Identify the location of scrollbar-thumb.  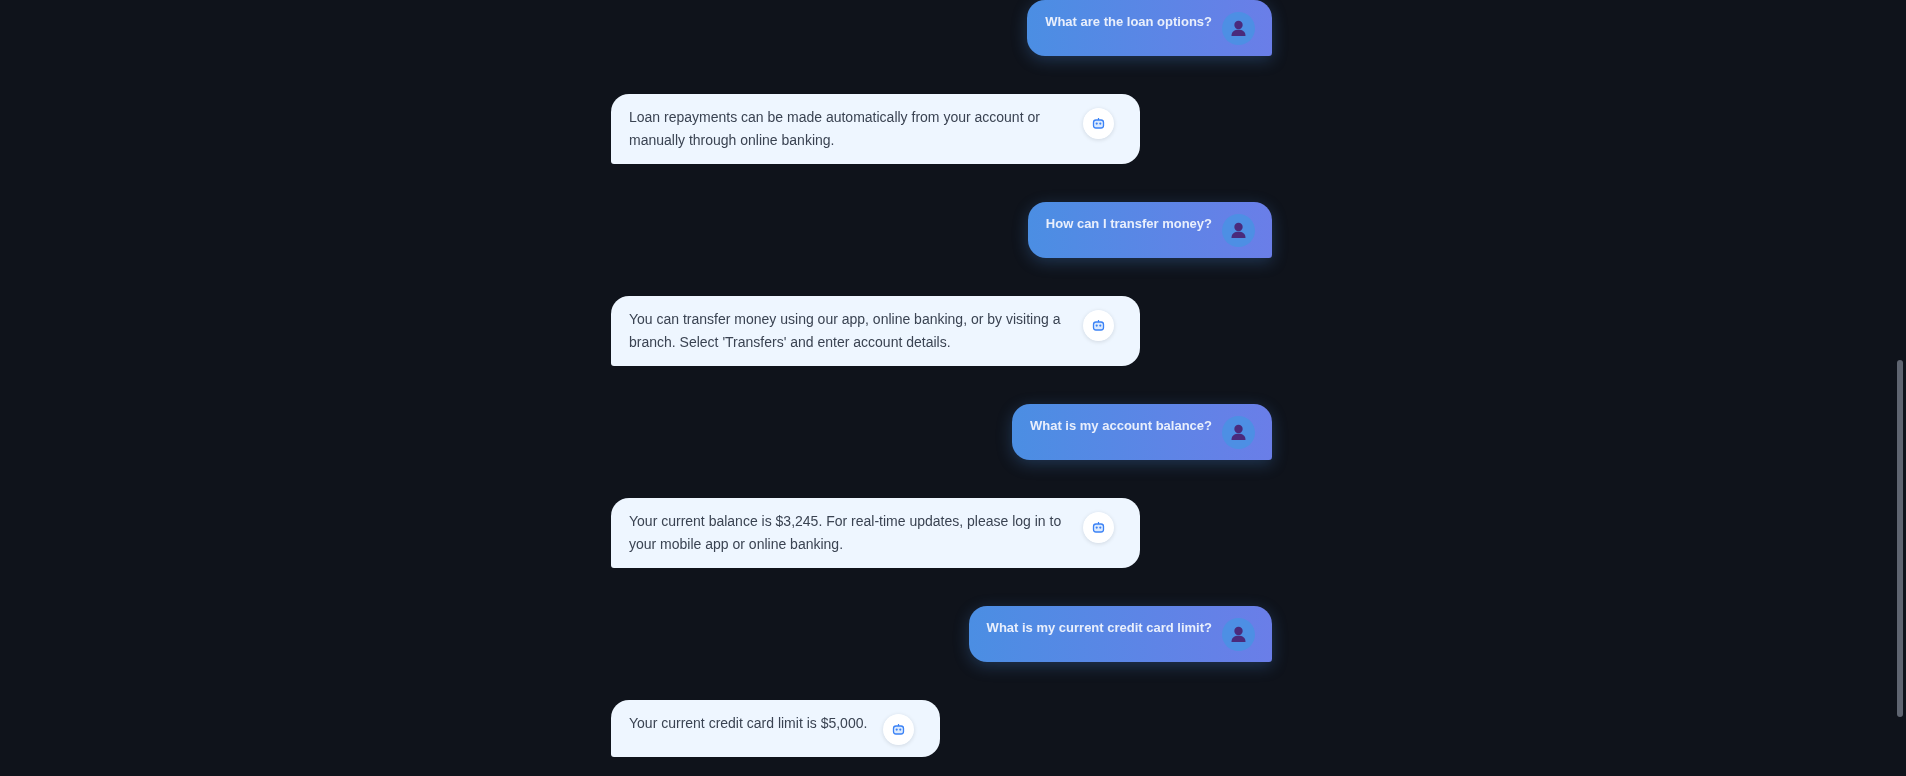
(1900, 538).